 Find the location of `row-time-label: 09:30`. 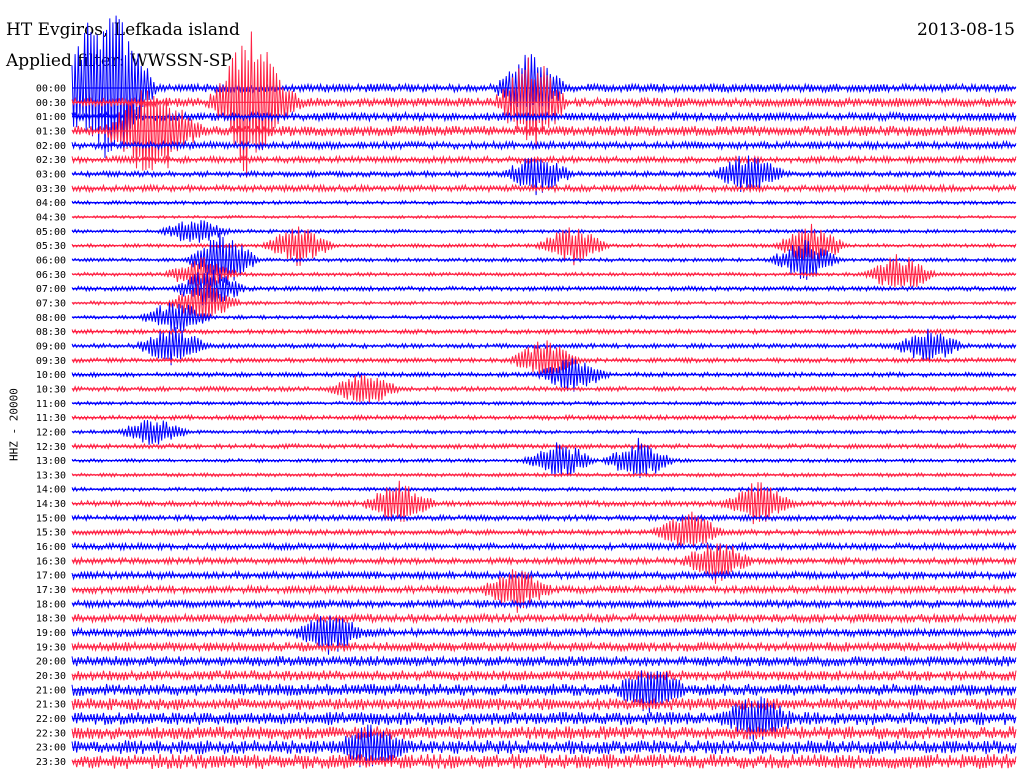

row-time-label: 09:30 is located at coordinates (51, 361).